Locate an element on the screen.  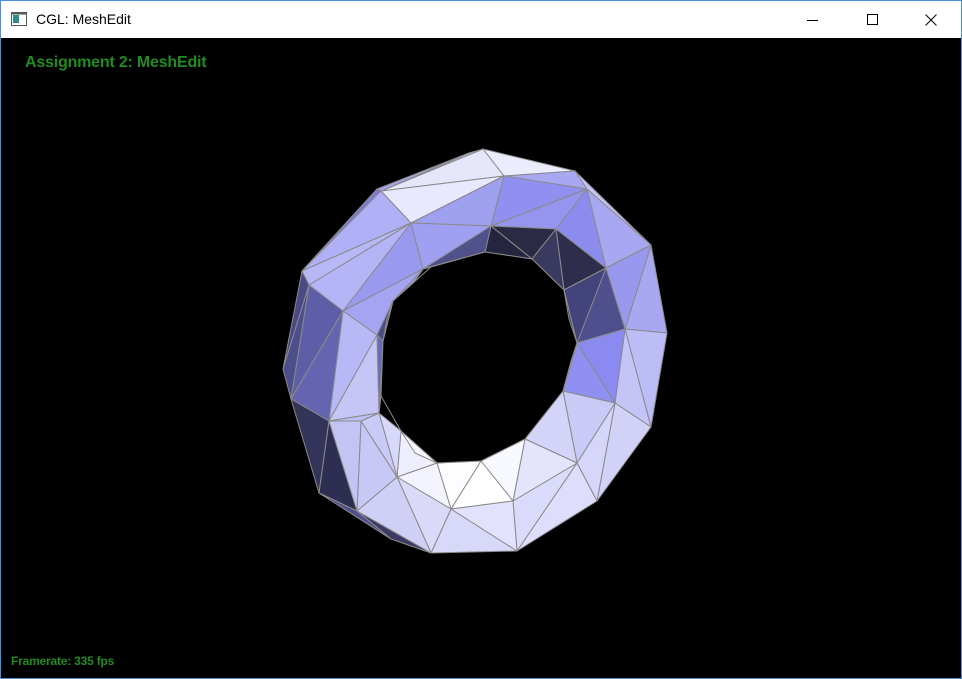
close-icon is located at coordinates (931, 20).